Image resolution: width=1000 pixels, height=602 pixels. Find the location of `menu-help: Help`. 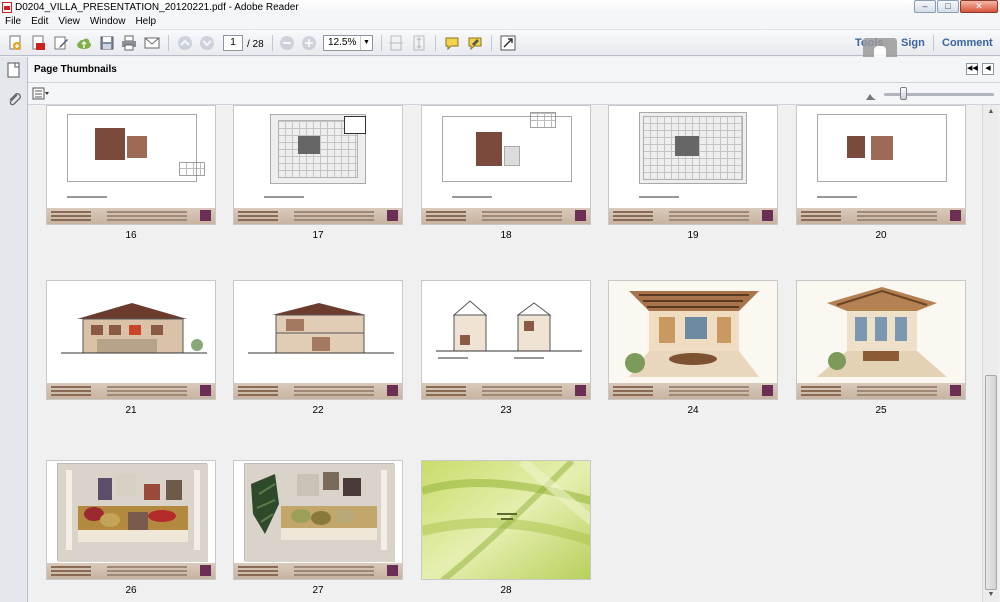

menu-help: Help is located at coordinates (145, 21).